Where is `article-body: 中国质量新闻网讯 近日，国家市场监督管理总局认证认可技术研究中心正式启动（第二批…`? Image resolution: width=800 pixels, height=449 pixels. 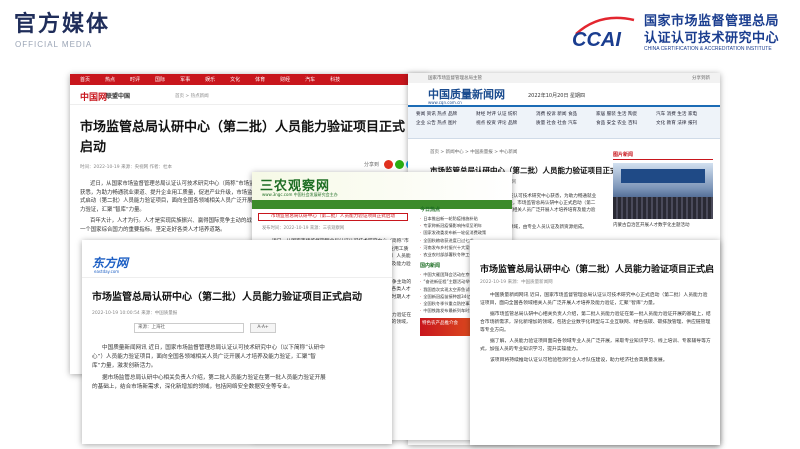 article-body: 中国质量新闻网讯 近日，国家市场监督管理总局认证认可技术研究中心正式启动（第二批… is located at coordinates (596, 330).